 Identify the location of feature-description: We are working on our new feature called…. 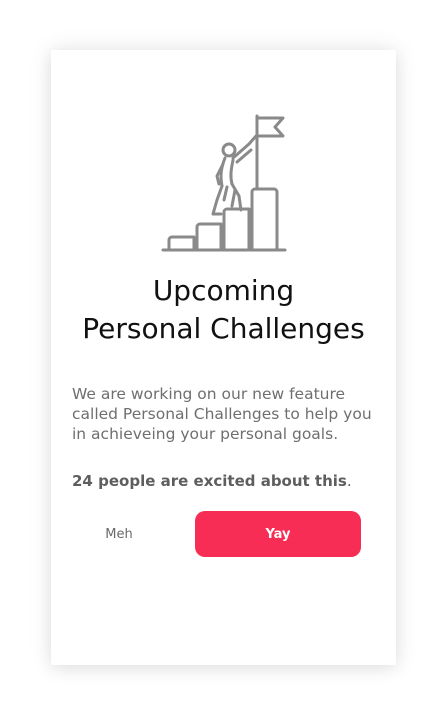
(222, 414).